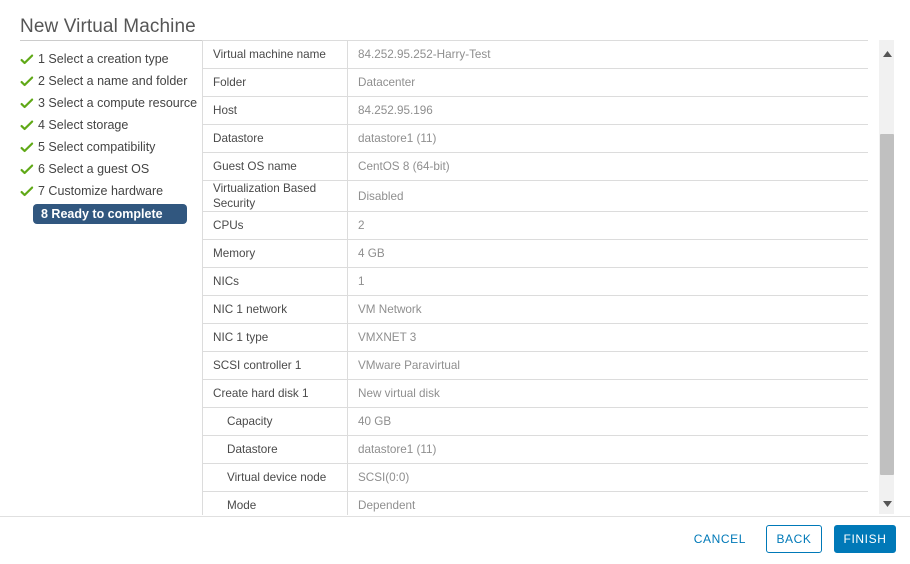 This screenshot has width=910, height=564. What do you see at coordinates (94, 169) in the screenshot?
I see `wizard-step-label: 6 Select a guest OS` at bounding box center [94, 169].